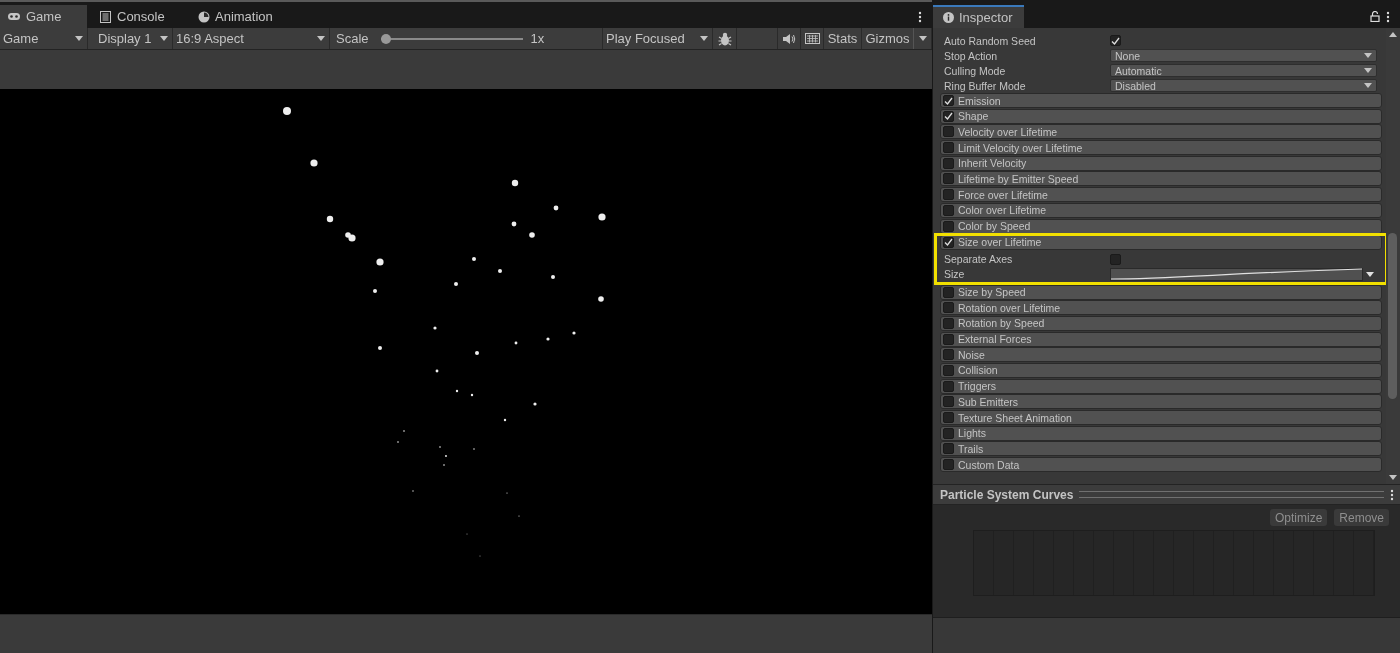 This screenshot has width=1400, height=653. I want to click on scale-label: Scale, so click(352, 38).